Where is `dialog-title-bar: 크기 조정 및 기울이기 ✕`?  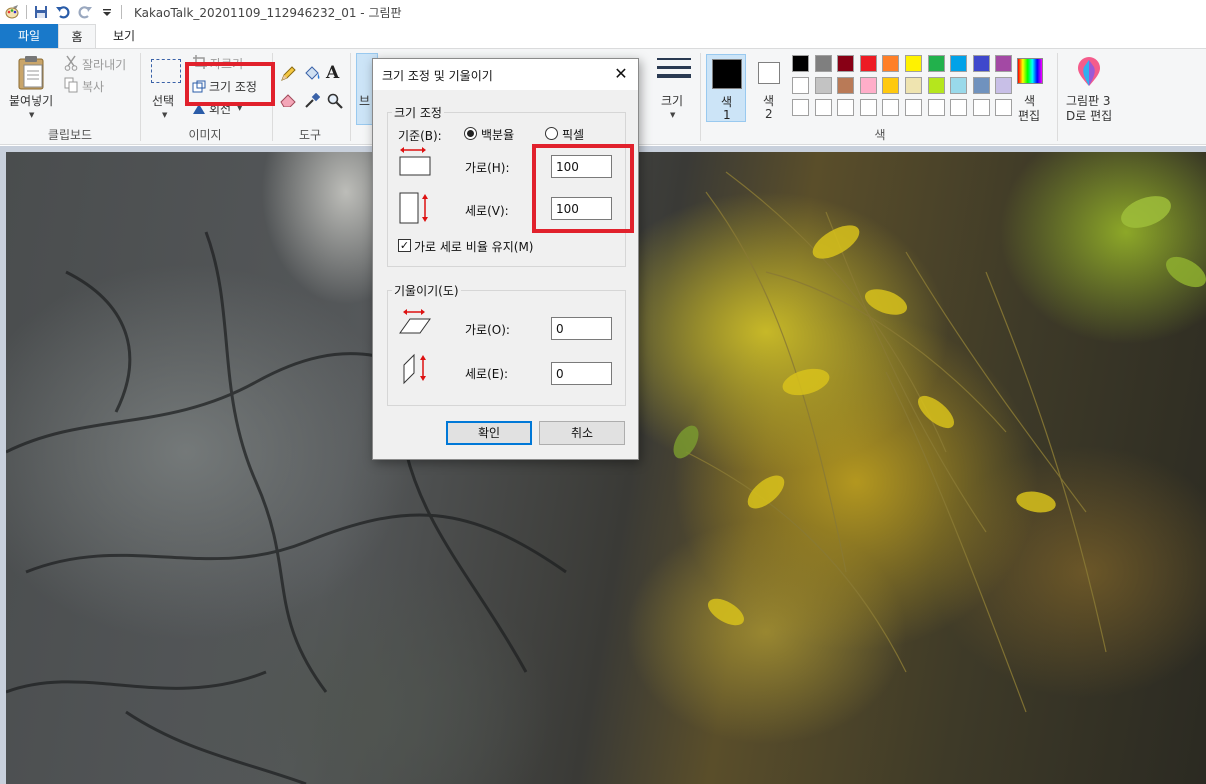
dialog-title-bar: 크기 조정 및 기울이기 ✕ is located at coordinates (505, 74).